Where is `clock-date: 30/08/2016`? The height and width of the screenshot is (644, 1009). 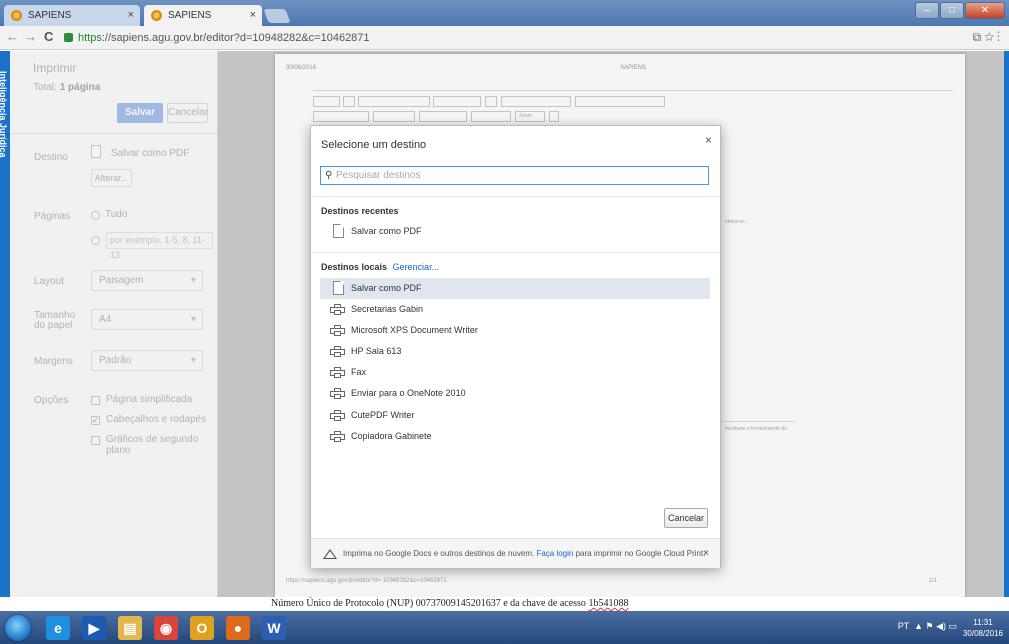 clock-date: 30/08/2016 is located at coordinates (982, 633).